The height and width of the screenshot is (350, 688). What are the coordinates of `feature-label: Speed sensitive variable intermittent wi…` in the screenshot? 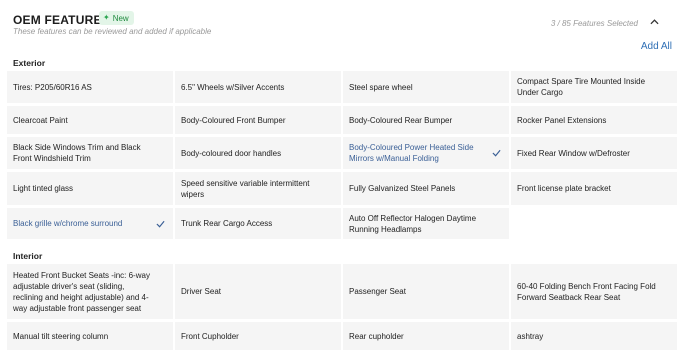 It's located at (245, 188).